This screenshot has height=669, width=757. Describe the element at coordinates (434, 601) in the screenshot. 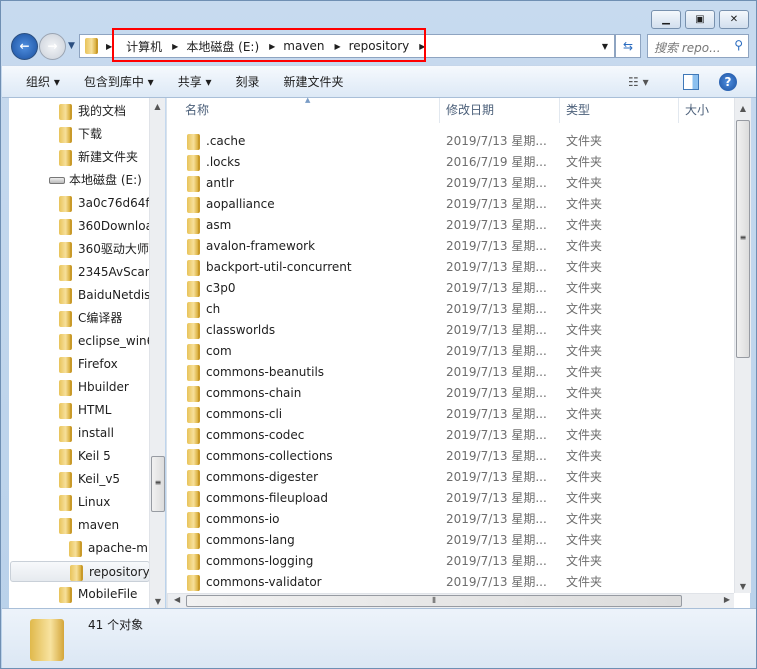

I see `horizontal-scrollbar-thumb: ⦀` at that location.